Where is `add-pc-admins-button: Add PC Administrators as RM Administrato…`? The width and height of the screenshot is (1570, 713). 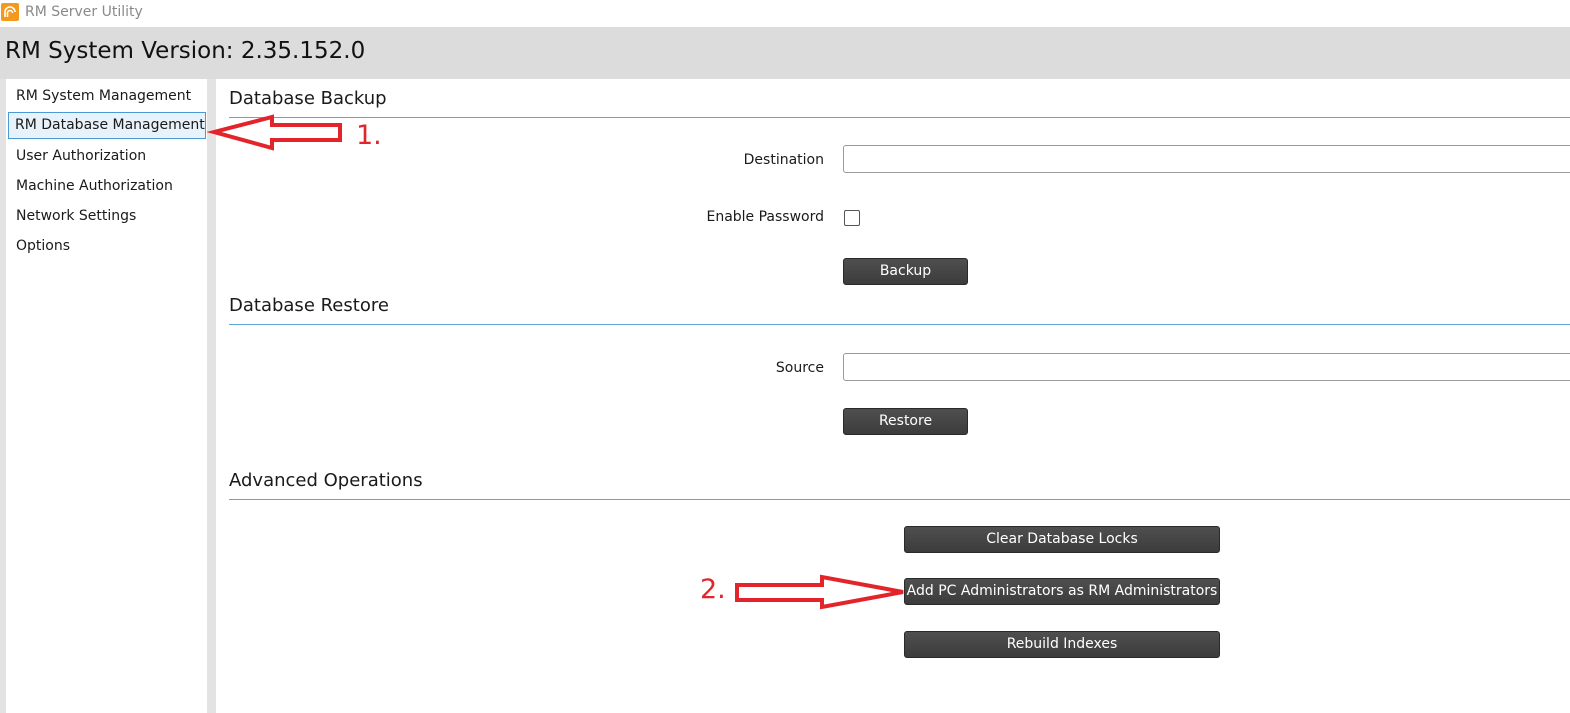 add-pc-admins-button: Add PC Administrators as RM Administrato… is located at coordinates (1062, 591).